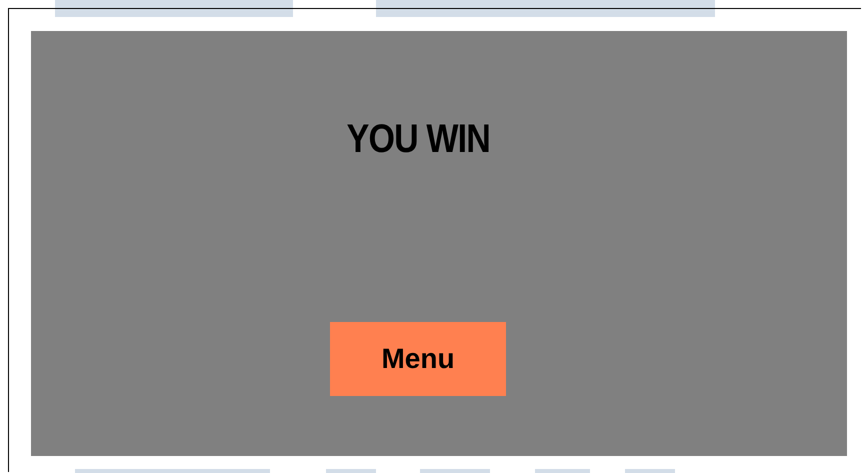 The width and height of the screenshot is (862, 473). What do you see at coordinates (418, 359) in the screenshot?
I see `menu-button: Menu` at bounding box center [418, 359].